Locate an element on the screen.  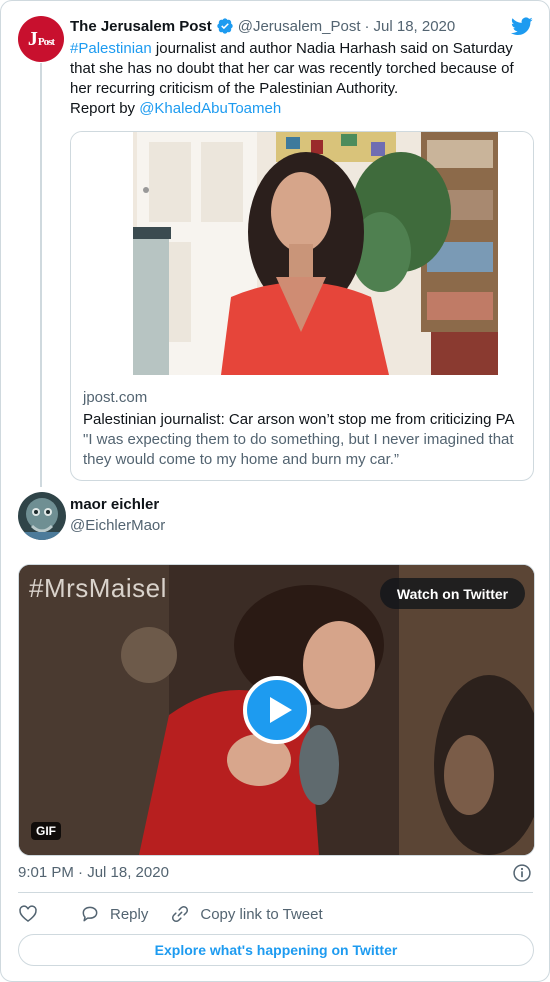
report-prefix: Report by is located at coordinates (105, 108).